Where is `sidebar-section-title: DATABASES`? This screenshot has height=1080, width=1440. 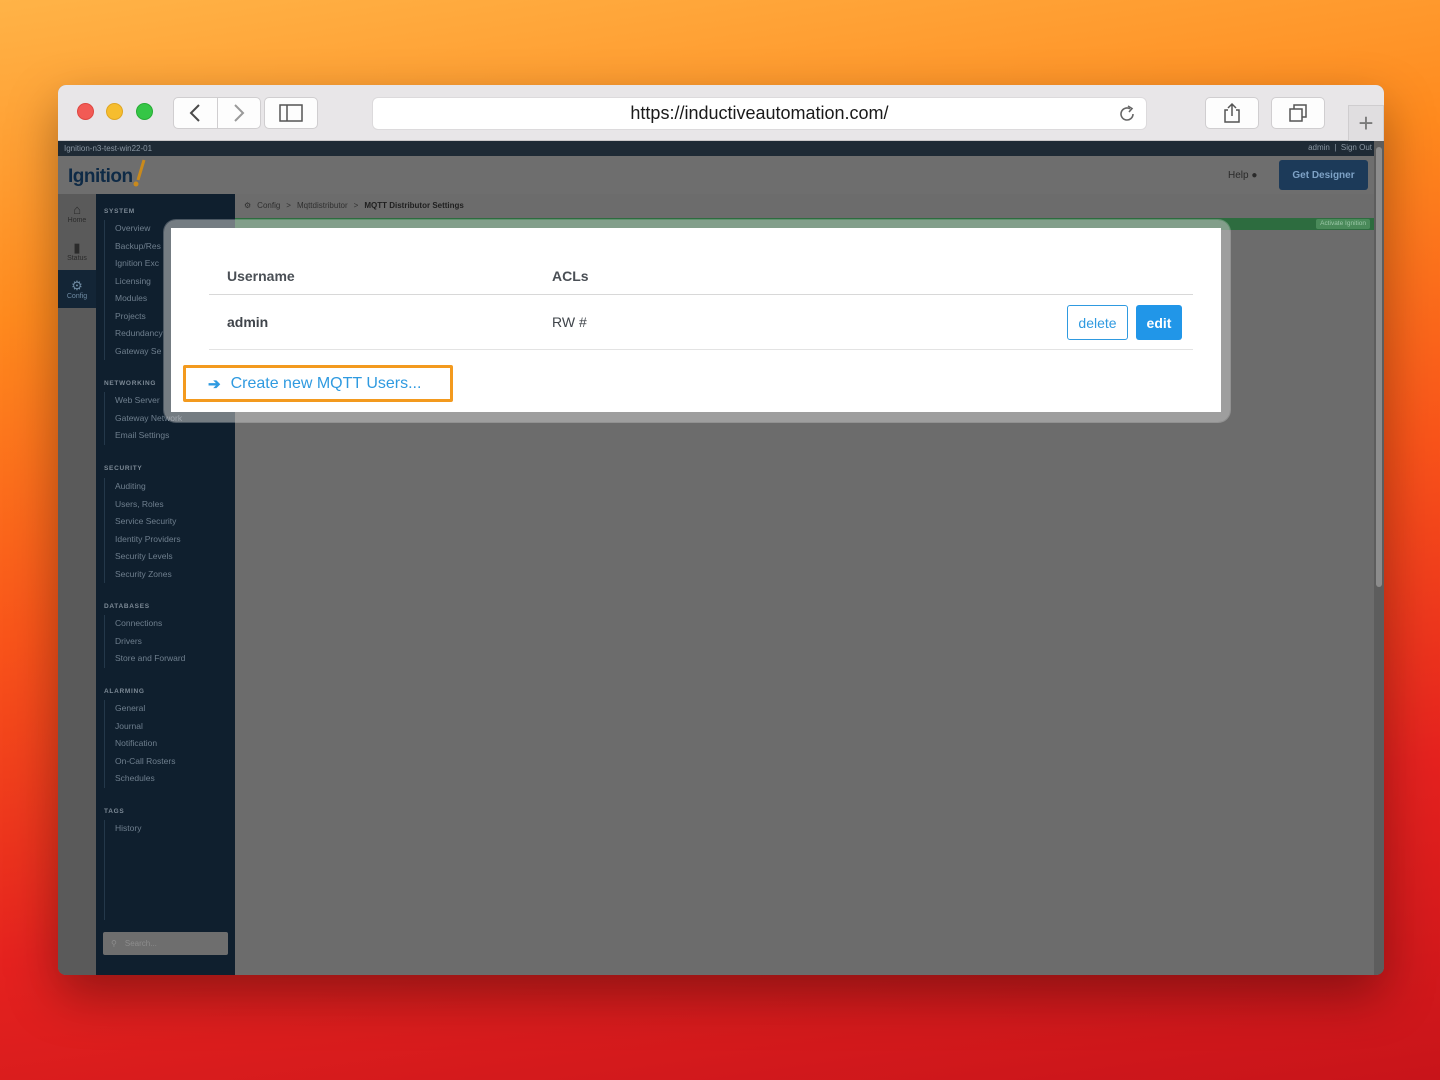
sidebar-section-title: DATABASES is located at coordinates (127, 606).